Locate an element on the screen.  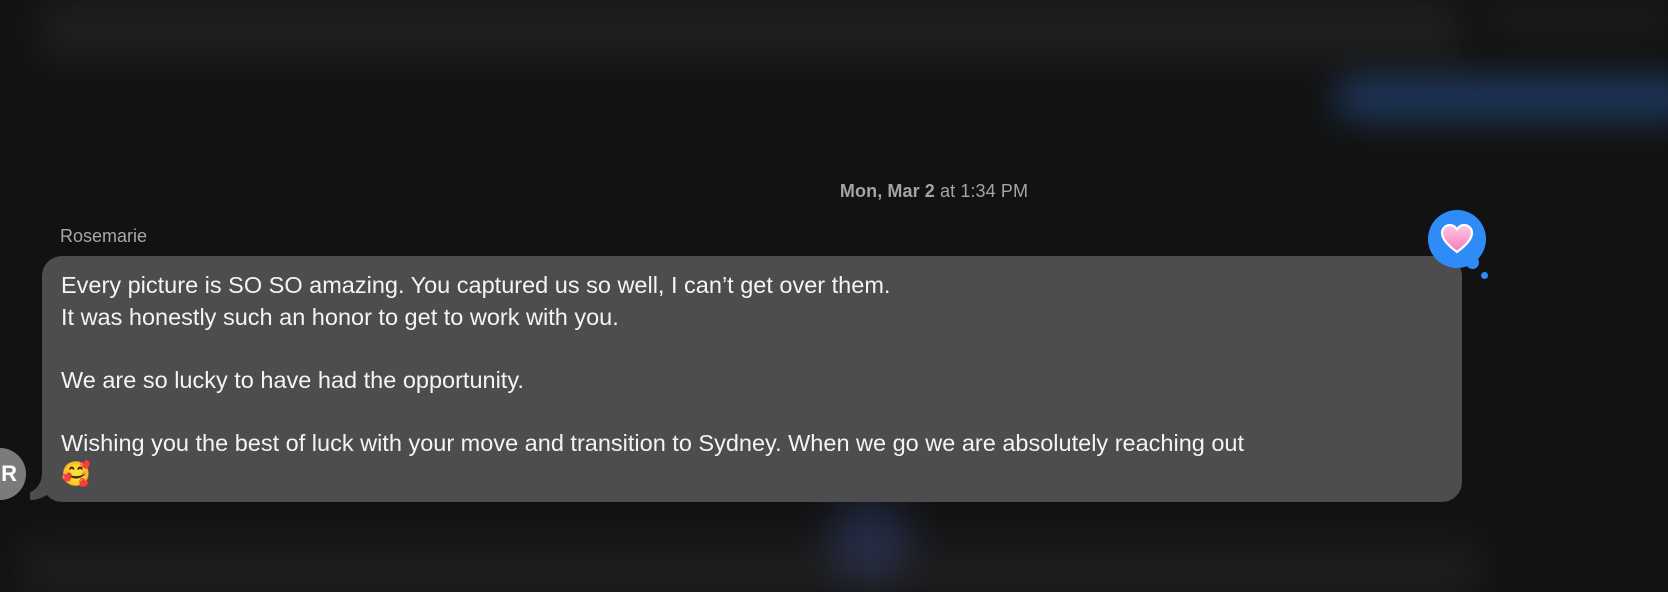
message-timestamp: Mon, Mar 2 at 1:34 PM is located at coordinates (834, 191).